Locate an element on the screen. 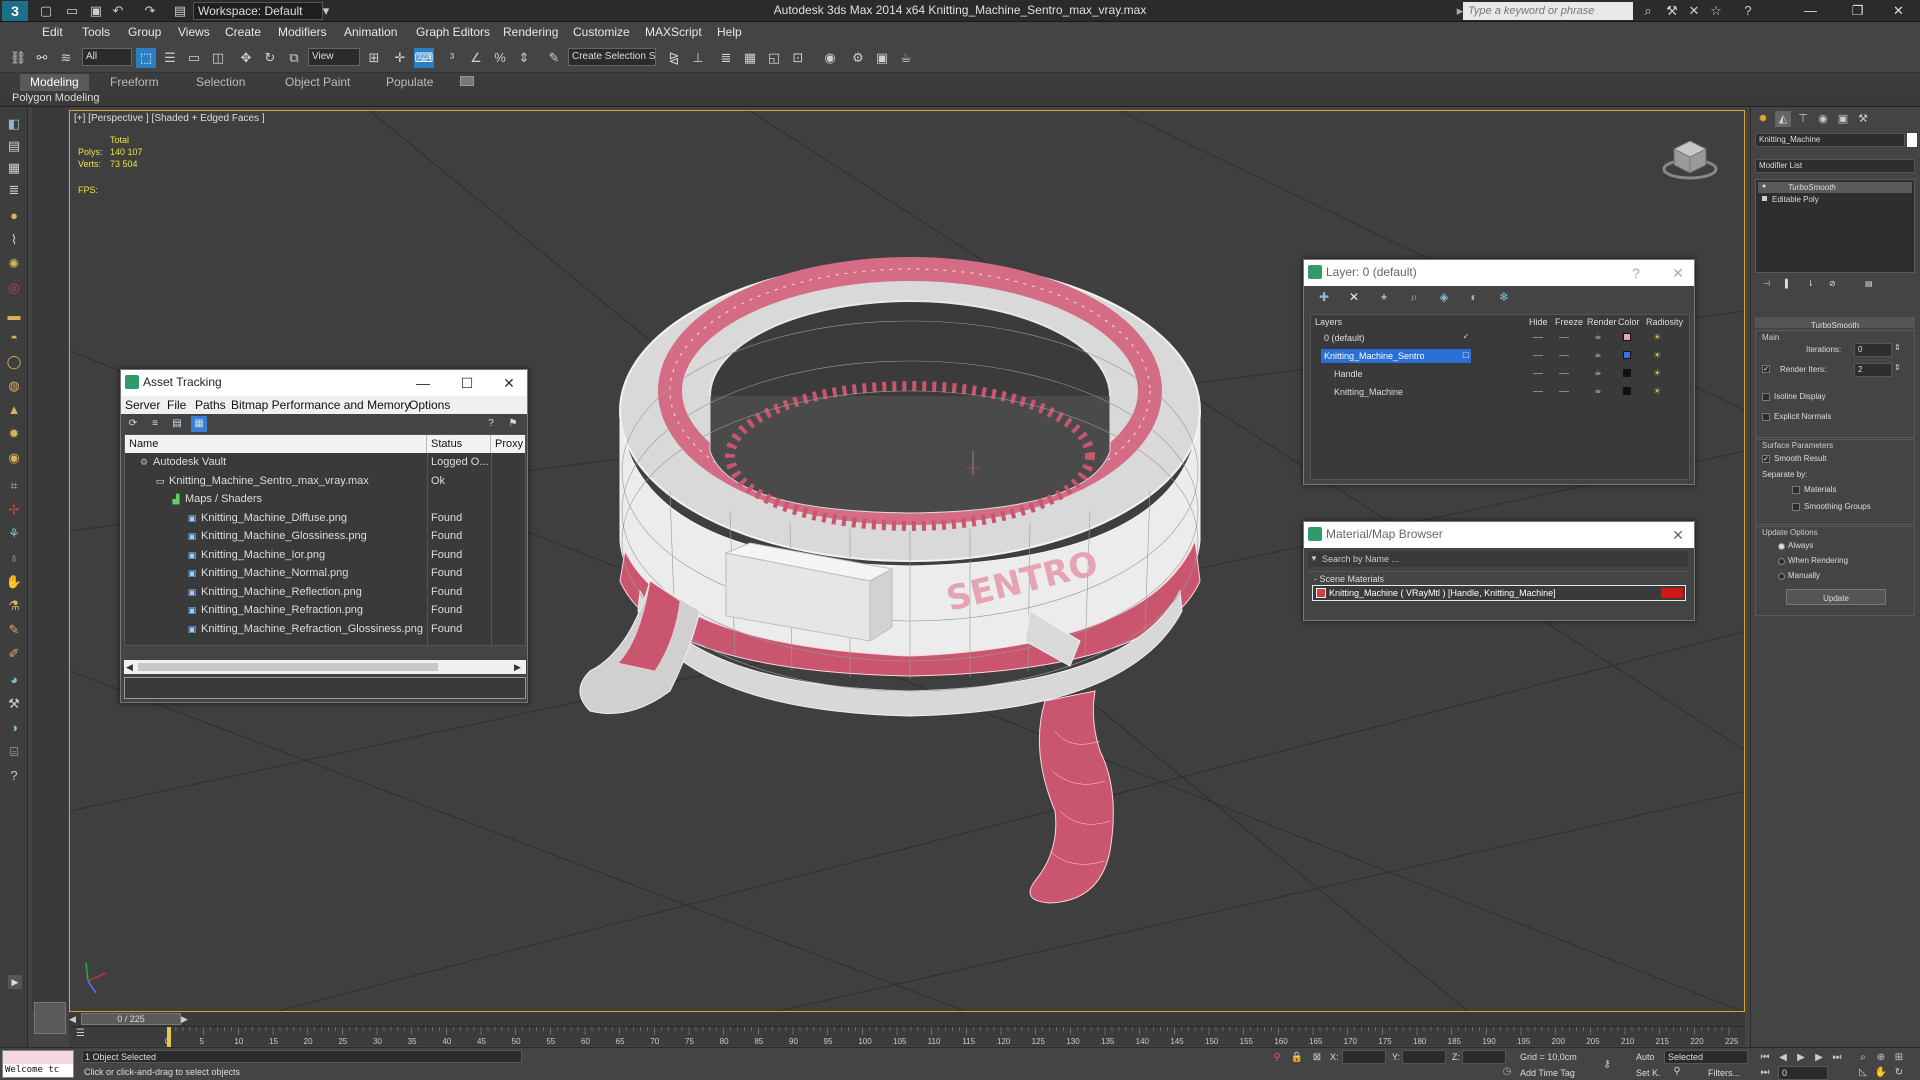  list-icon: ≣ is located at coordinates (14, 190).